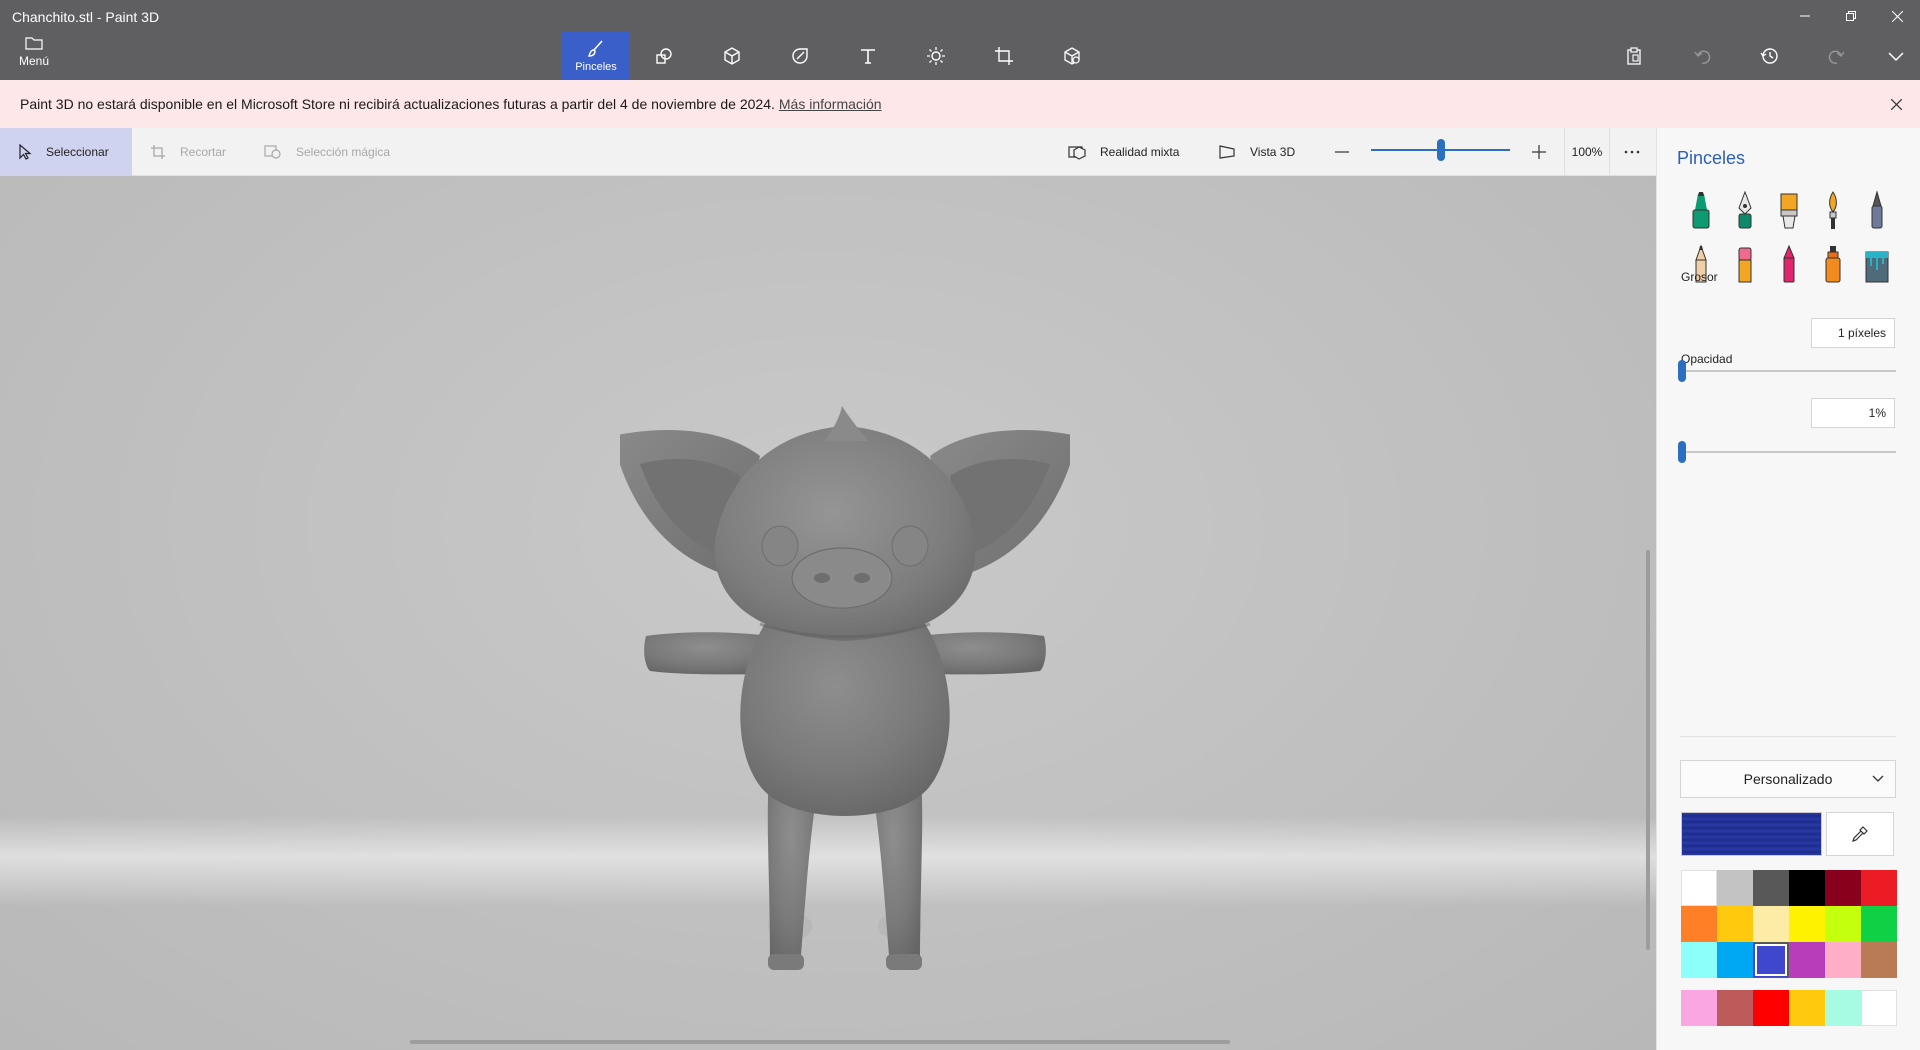 The height and width of the screenshot is (1050, 1920). I want to click on effects-icon, so click(936, 56).